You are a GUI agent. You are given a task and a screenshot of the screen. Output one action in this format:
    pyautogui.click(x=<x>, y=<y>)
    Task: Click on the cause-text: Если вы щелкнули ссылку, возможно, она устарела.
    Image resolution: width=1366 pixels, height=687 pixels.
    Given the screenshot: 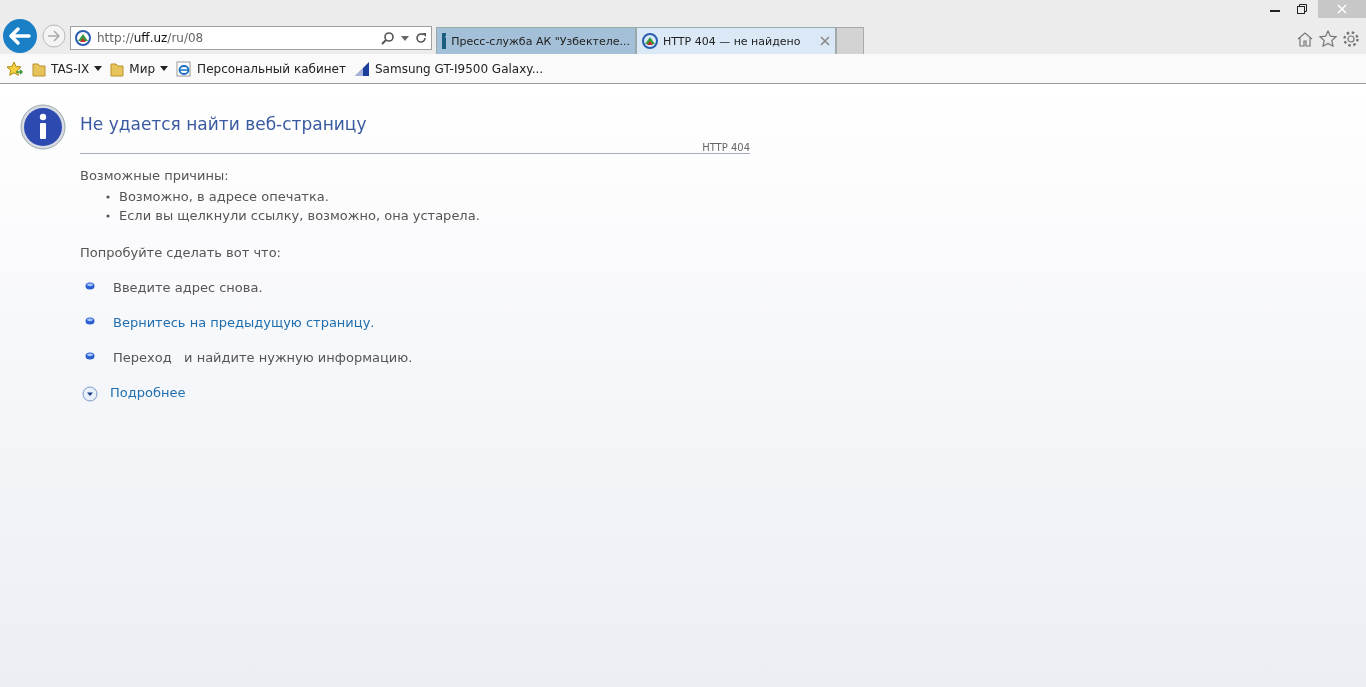 What is the action you would take?
    pyautogui.click(x=299, y=216)
    